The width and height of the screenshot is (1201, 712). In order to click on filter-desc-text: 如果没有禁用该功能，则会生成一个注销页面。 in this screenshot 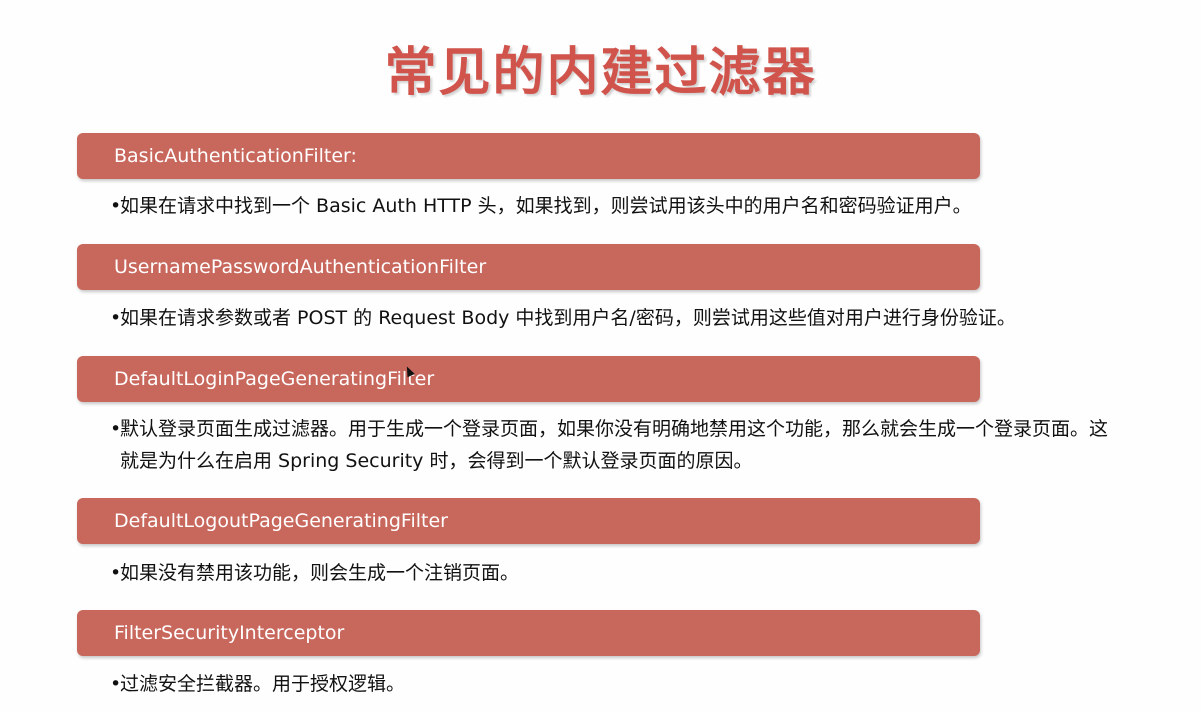, I will do `click(320, 573)`.